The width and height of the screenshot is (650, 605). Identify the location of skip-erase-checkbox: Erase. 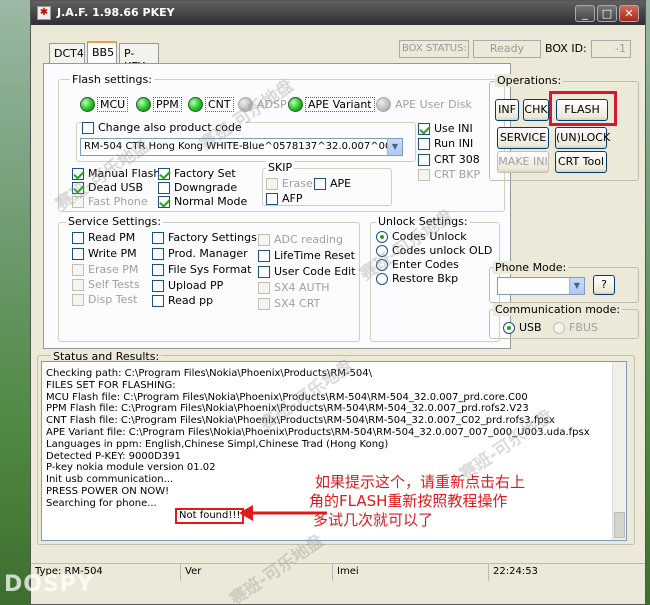
(289, 183).